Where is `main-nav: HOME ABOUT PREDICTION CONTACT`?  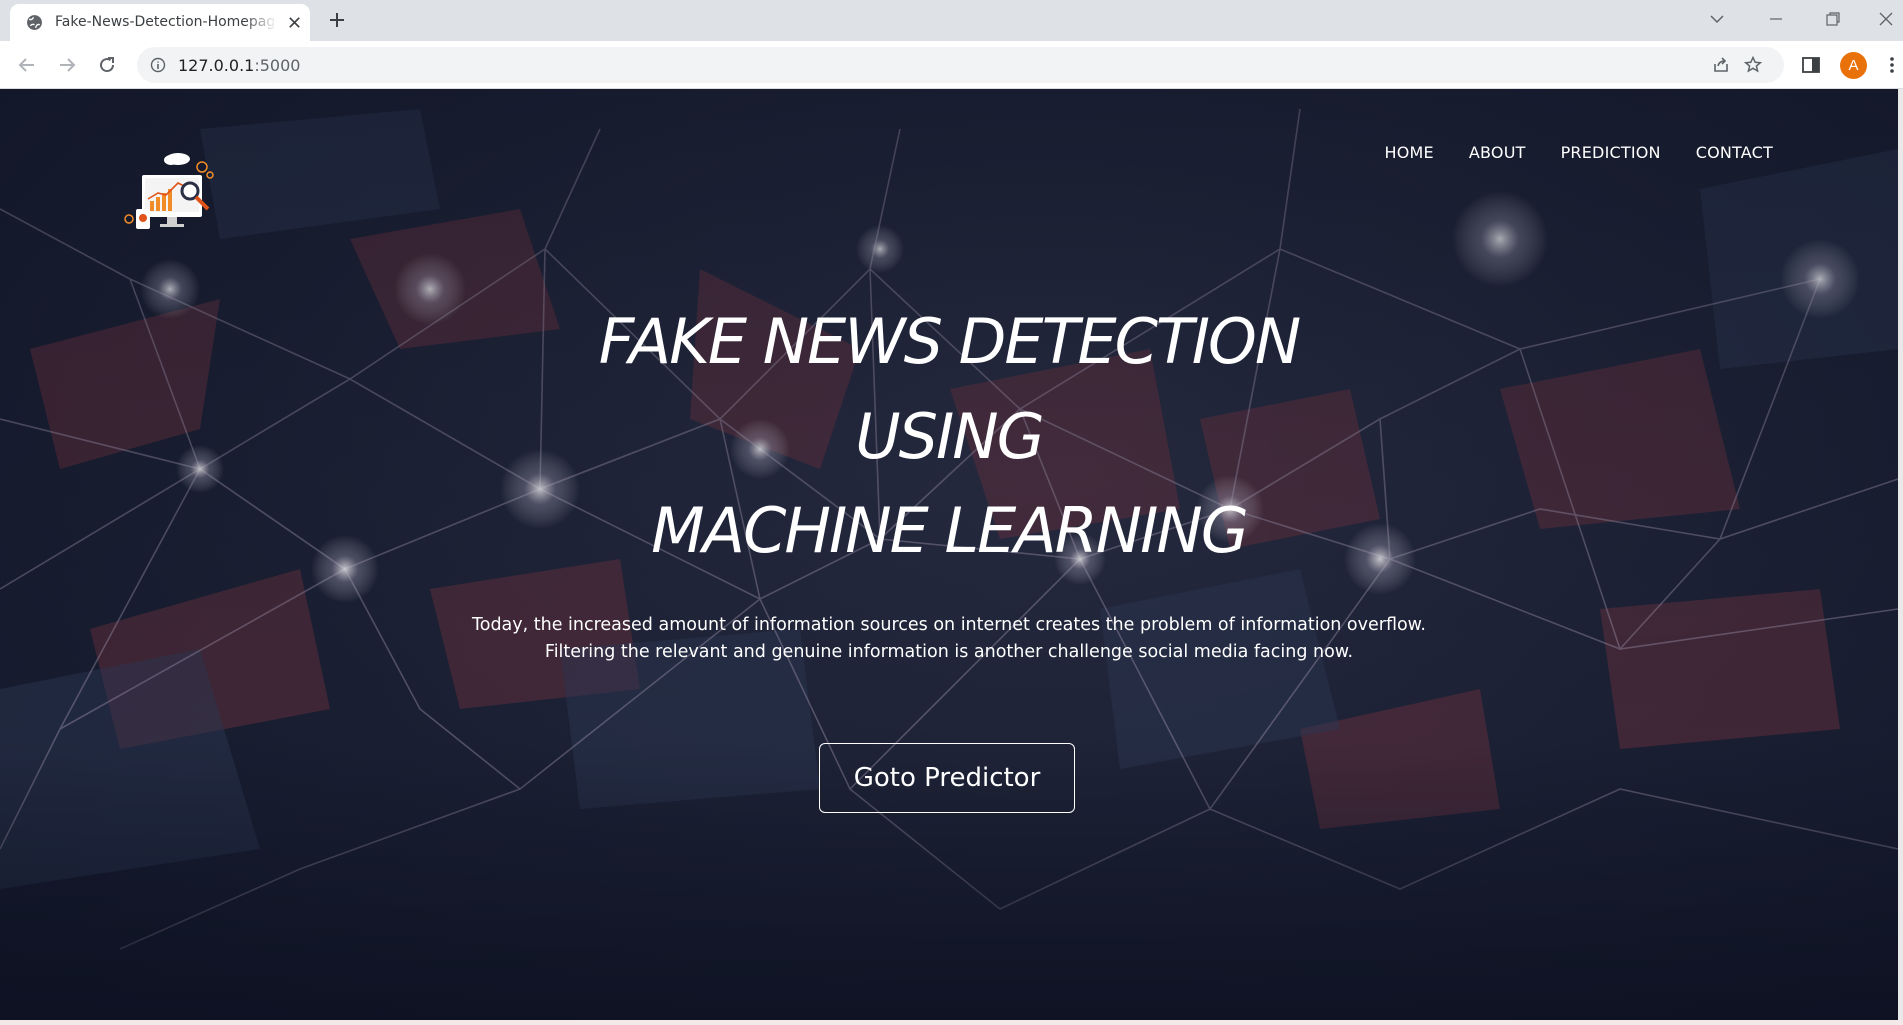
main-nav: HOME ABOUT PREDICTION CONTACT is located at coordinates (1579, 152).